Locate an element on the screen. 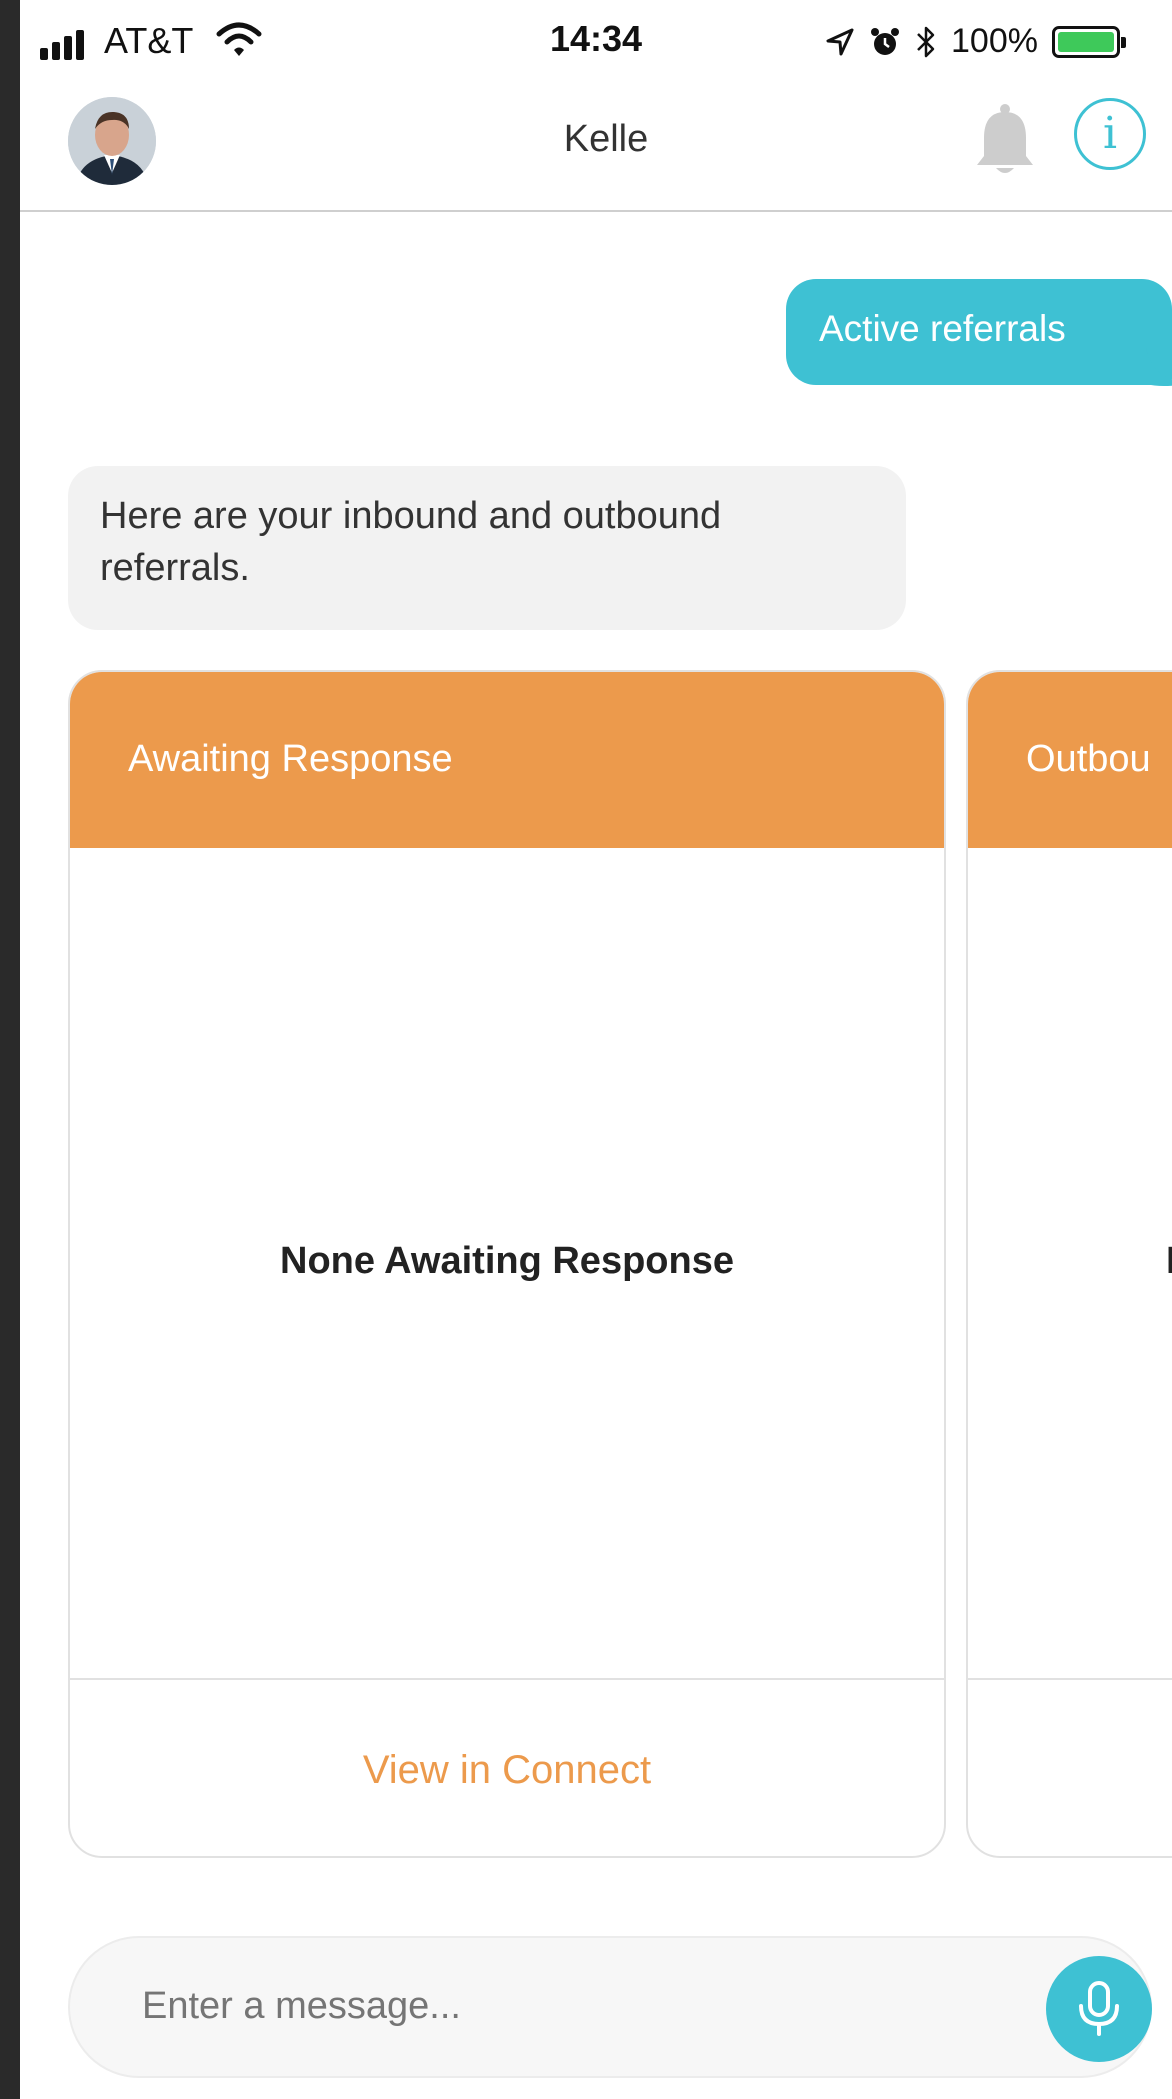 The height and width of the screenshot is (2099, 1172). alarm-icon is located at coordinates (885, 41).